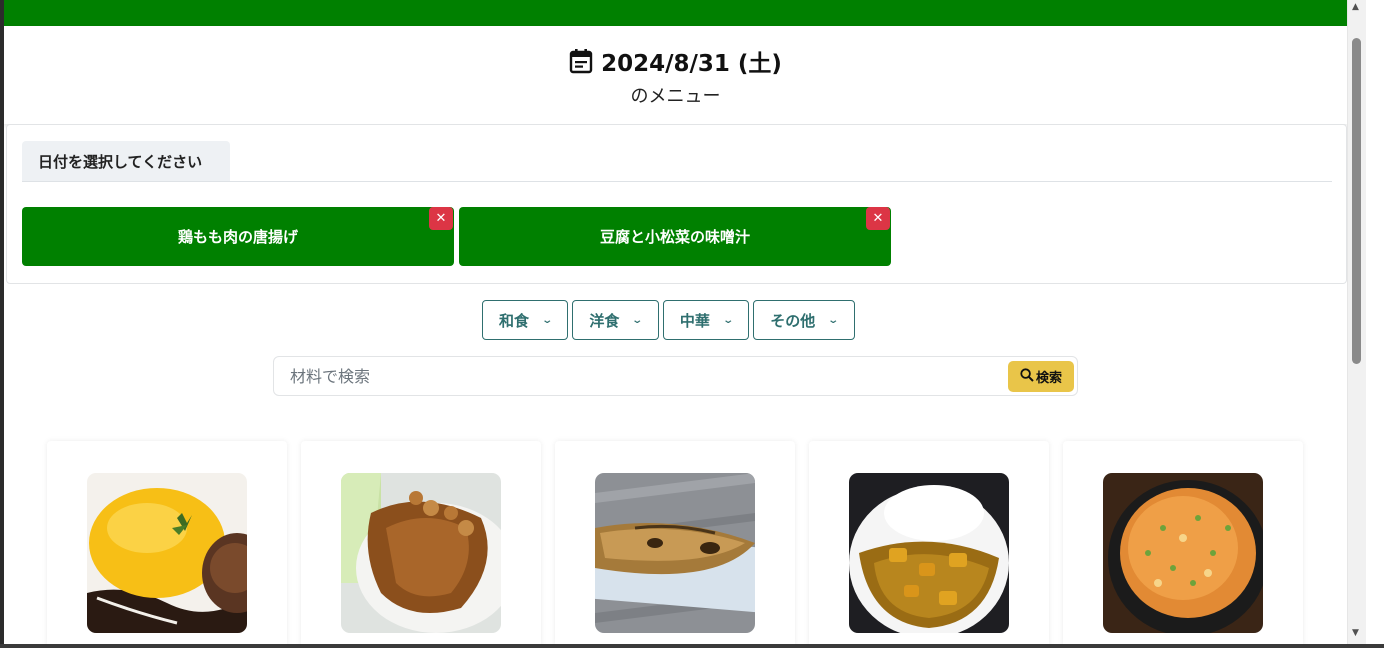  I want to click on top-navbar, so click(675, 13).